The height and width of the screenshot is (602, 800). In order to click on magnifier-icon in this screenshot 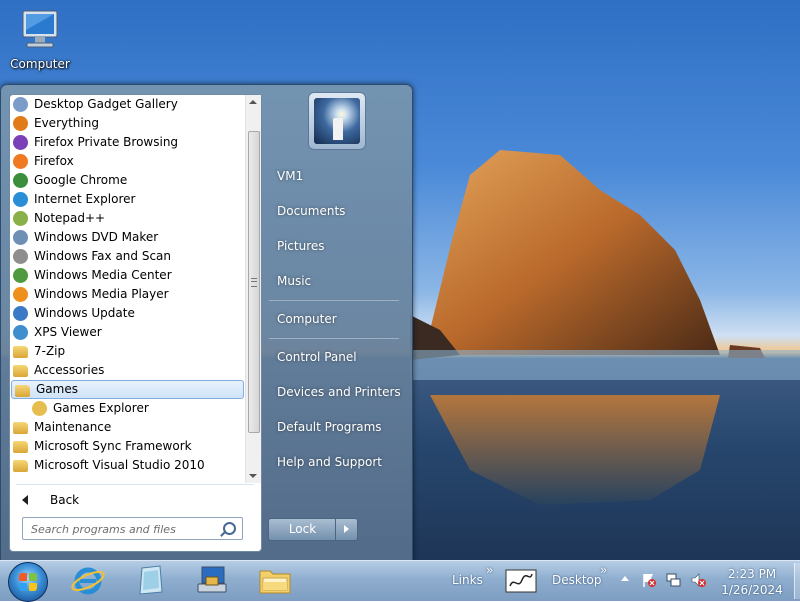, I will do `click(20, 123)`.